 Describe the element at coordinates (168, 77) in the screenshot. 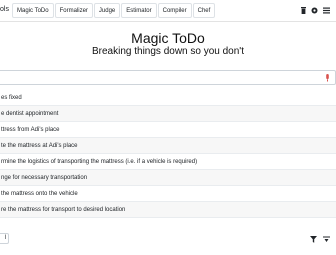

I see `task-input` at that location.